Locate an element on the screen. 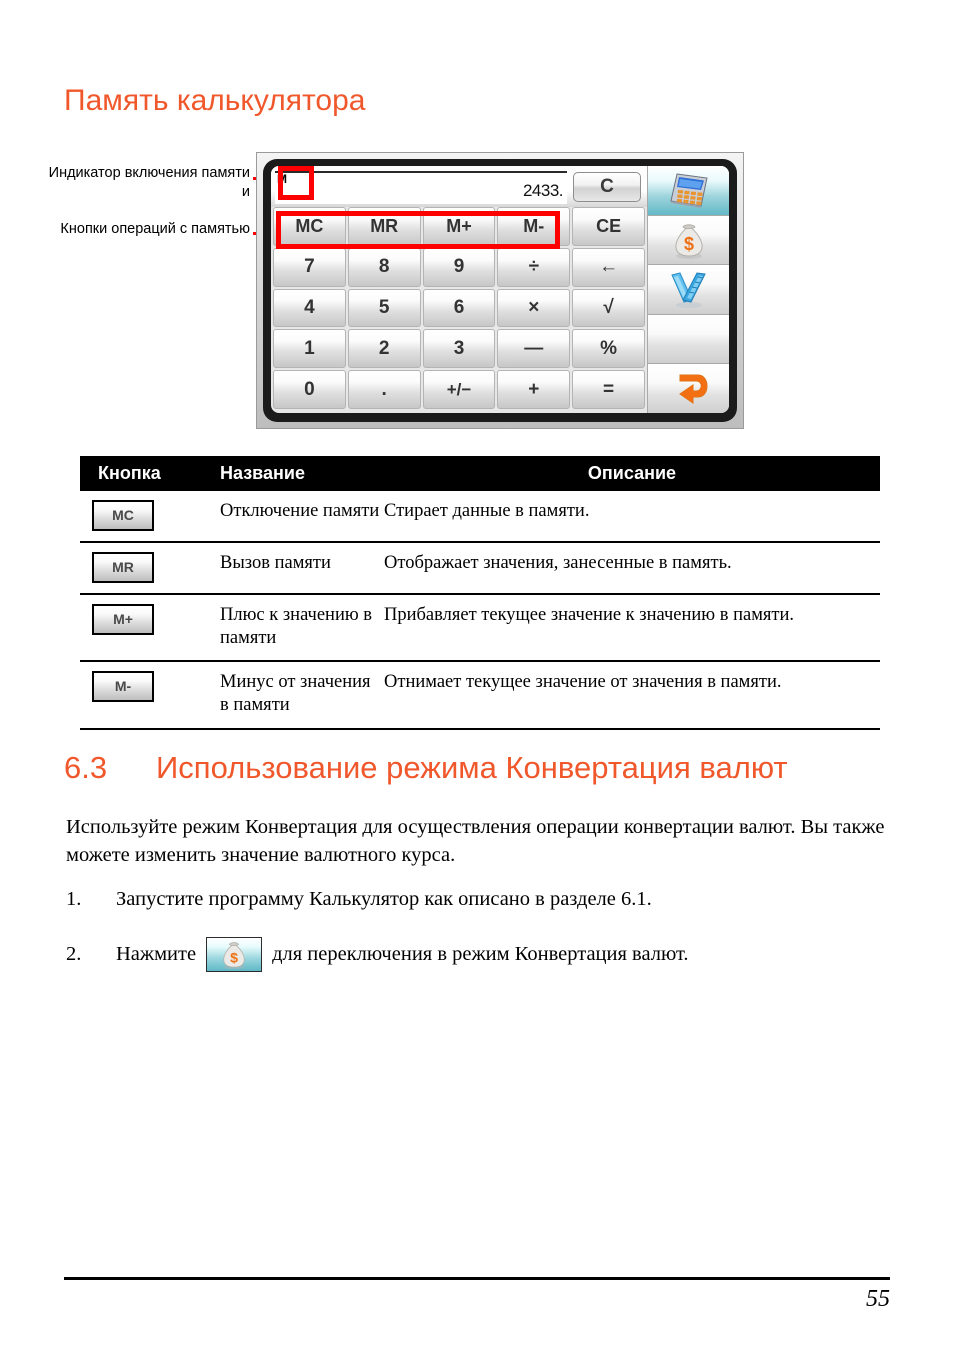 Image resolution: width=954 pixels, height=1352 pixels. key-4: 4 is located at coordinates (309, 308).